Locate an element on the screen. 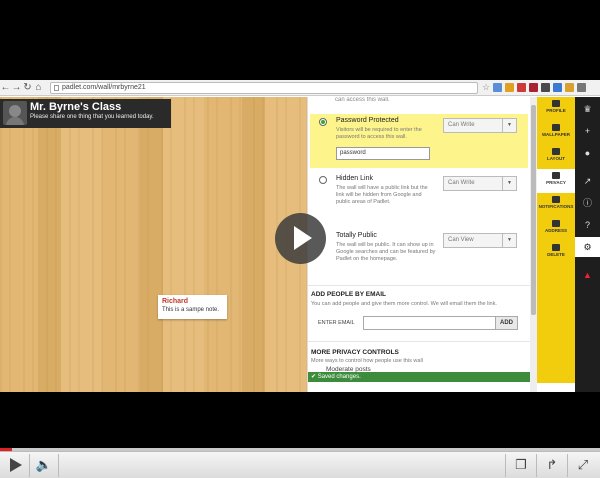 The image size is (600, 478). volume-icon: 🔈 is located at coordinates (44, 465).